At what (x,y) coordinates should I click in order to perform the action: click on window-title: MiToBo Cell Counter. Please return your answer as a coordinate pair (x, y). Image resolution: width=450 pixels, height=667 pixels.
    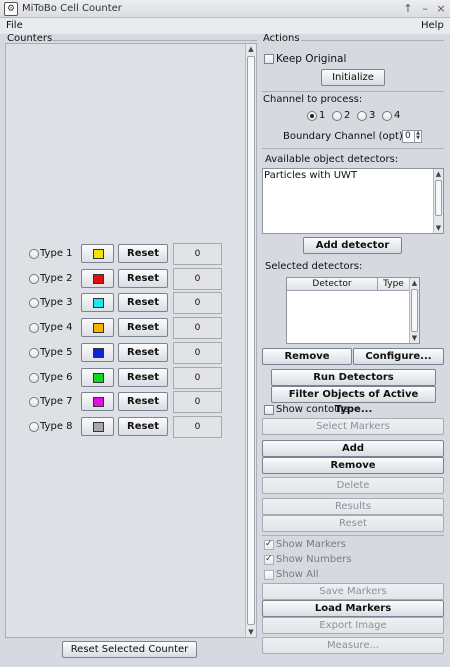
    Looking at the image, I should click on (72, 8).